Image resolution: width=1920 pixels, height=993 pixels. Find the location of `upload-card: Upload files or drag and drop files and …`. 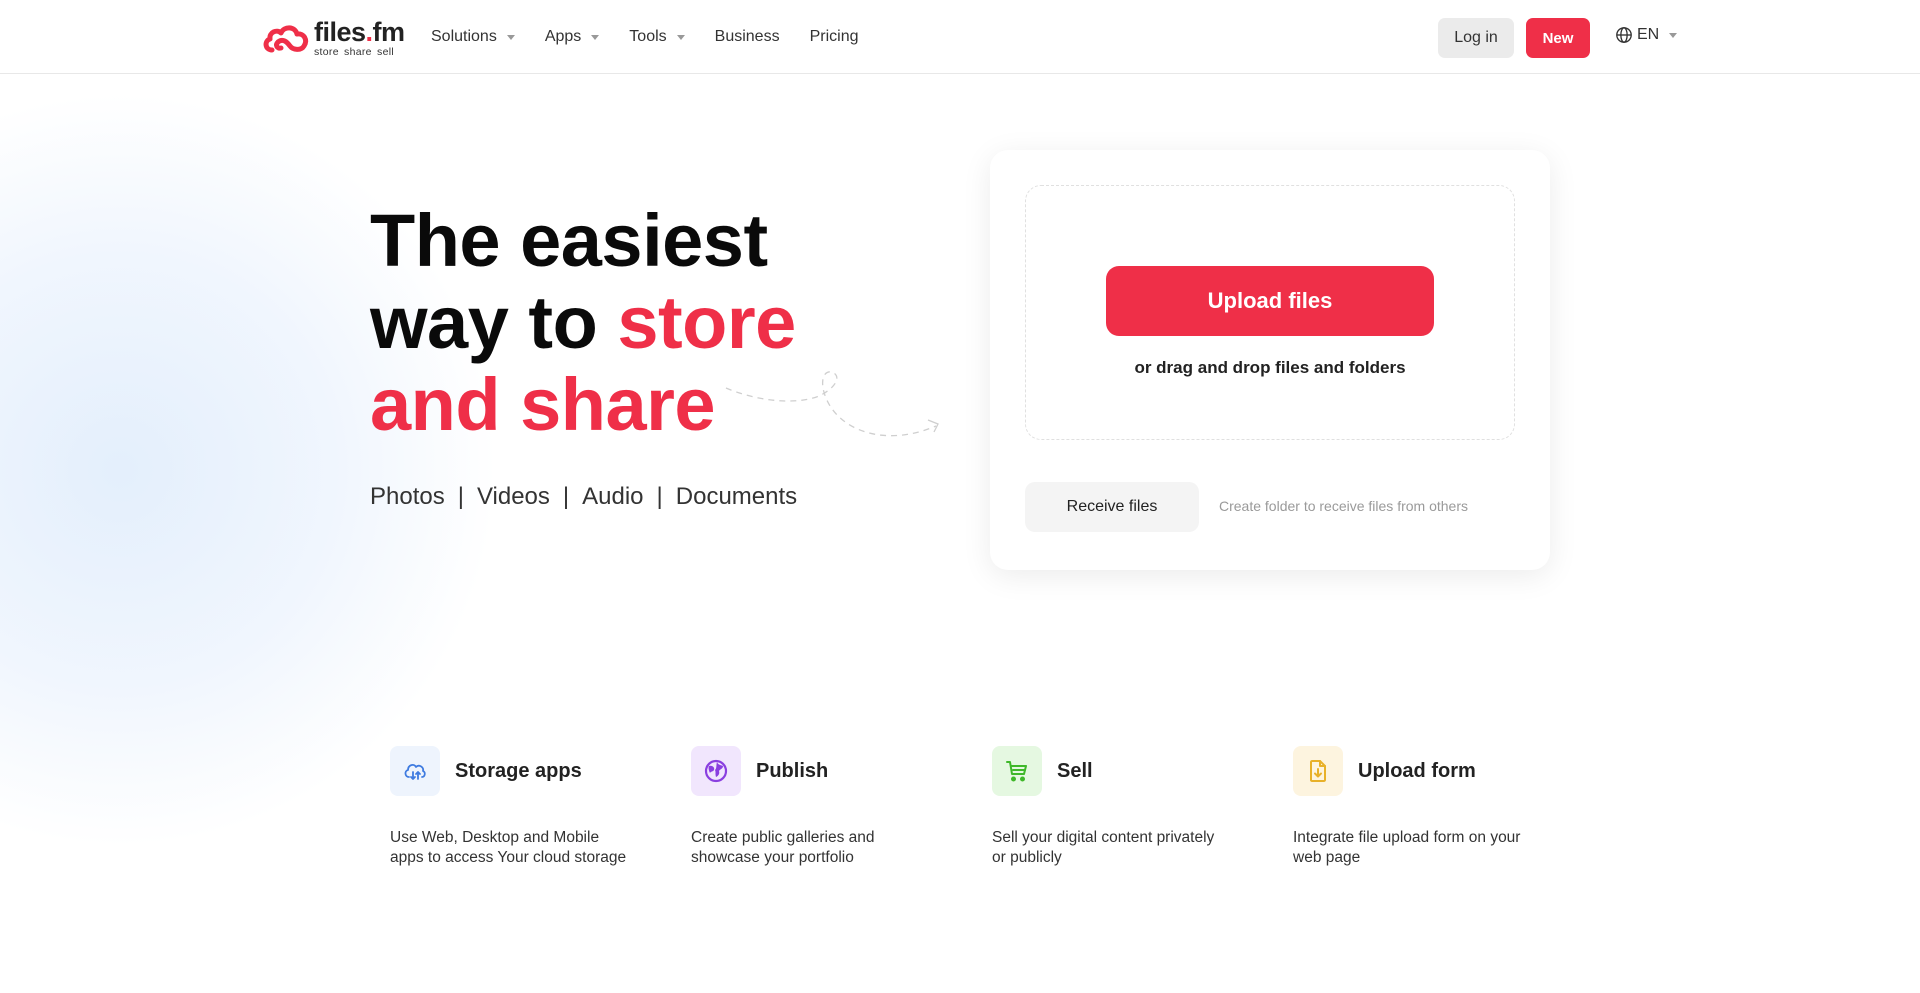

upload-card: Upload files or drag and drop files and … is located at coordinates (1270, 360).